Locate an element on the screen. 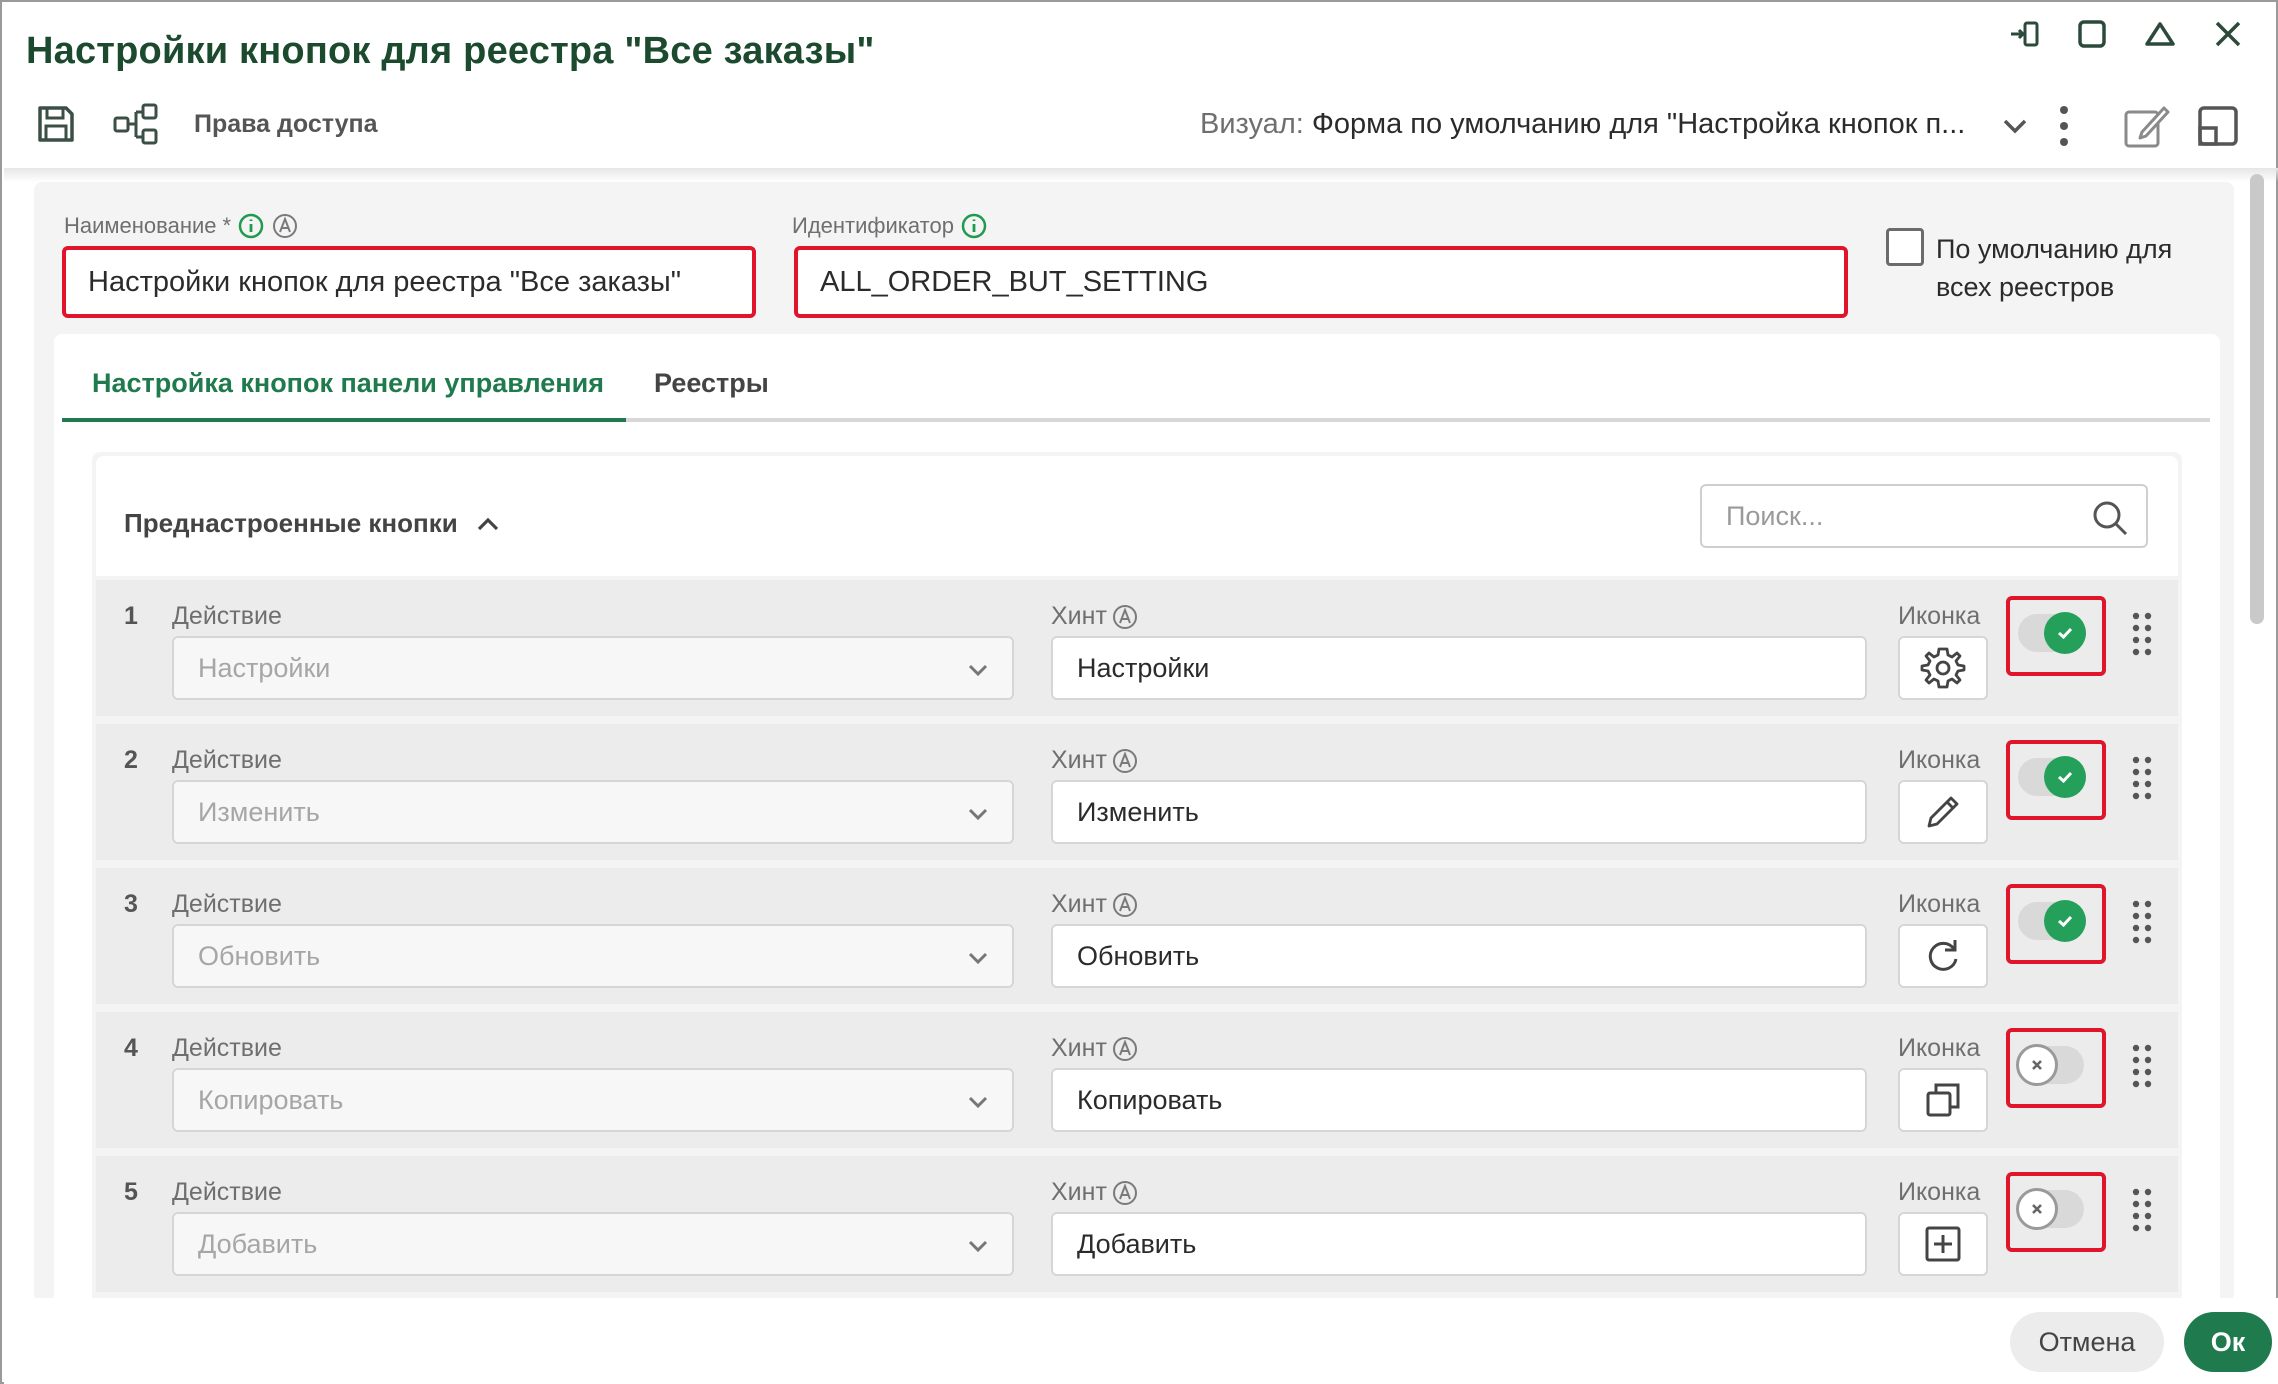 This screenshot has width=2278, height=1384. hint-label: Хинт is located at coordinates (1079, 760).